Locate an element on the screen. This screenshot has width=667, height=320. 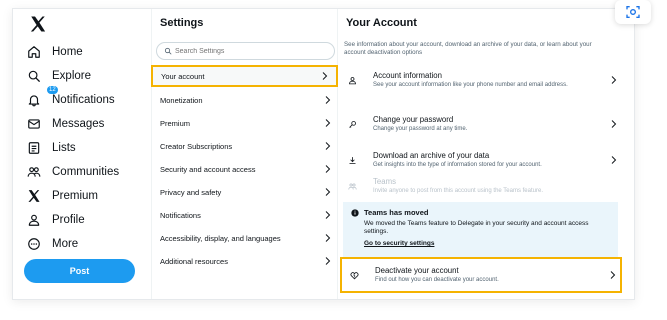
settings-item-creator-subscriptions: Creator Subscriptions is located at coordinates (245, 146).